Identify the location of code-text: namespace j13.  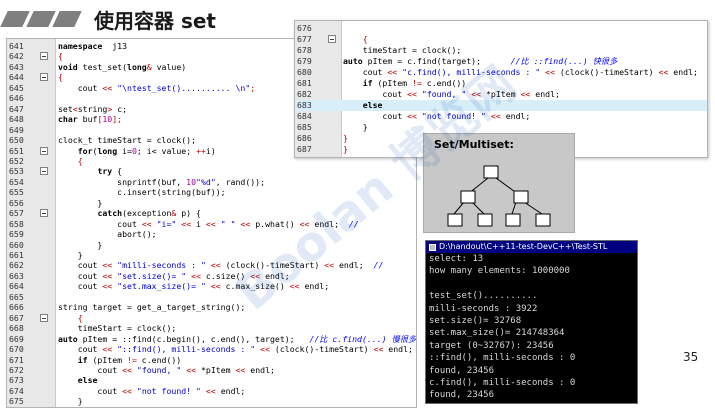
(93, 46).